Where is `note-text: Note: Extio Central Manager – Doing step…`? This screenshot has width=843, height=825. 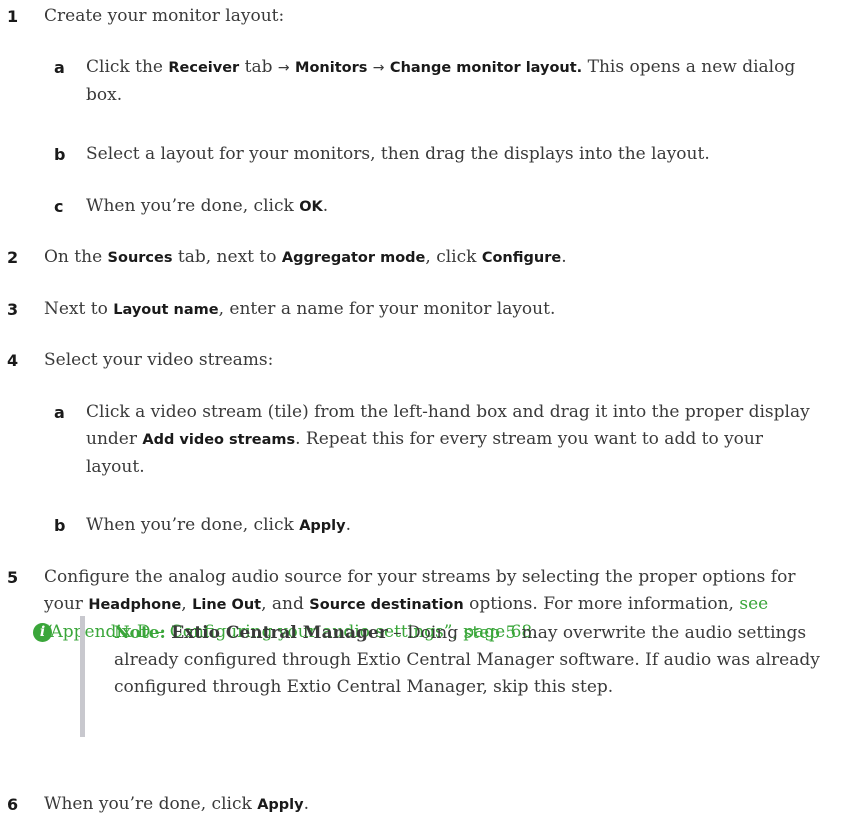
note-text: Note: Extio Central Manager – Doing step… is located at coordinates (467, 660).